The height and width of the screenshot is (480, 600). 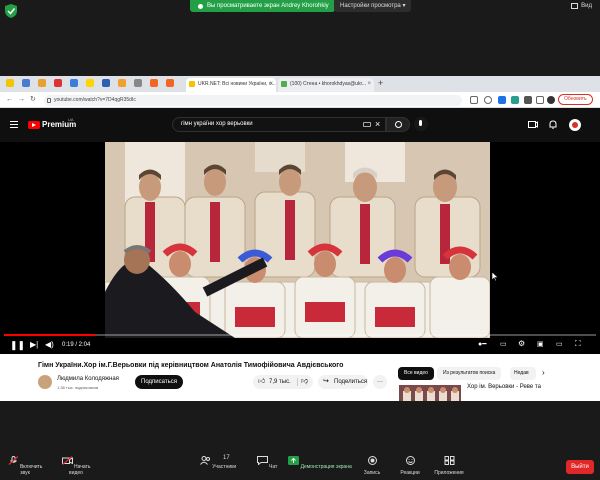 What do you see at coordinates (543, 372) in the screenshot?
I see `chevron-right-icon: ›` at bounding box center [543, 372].